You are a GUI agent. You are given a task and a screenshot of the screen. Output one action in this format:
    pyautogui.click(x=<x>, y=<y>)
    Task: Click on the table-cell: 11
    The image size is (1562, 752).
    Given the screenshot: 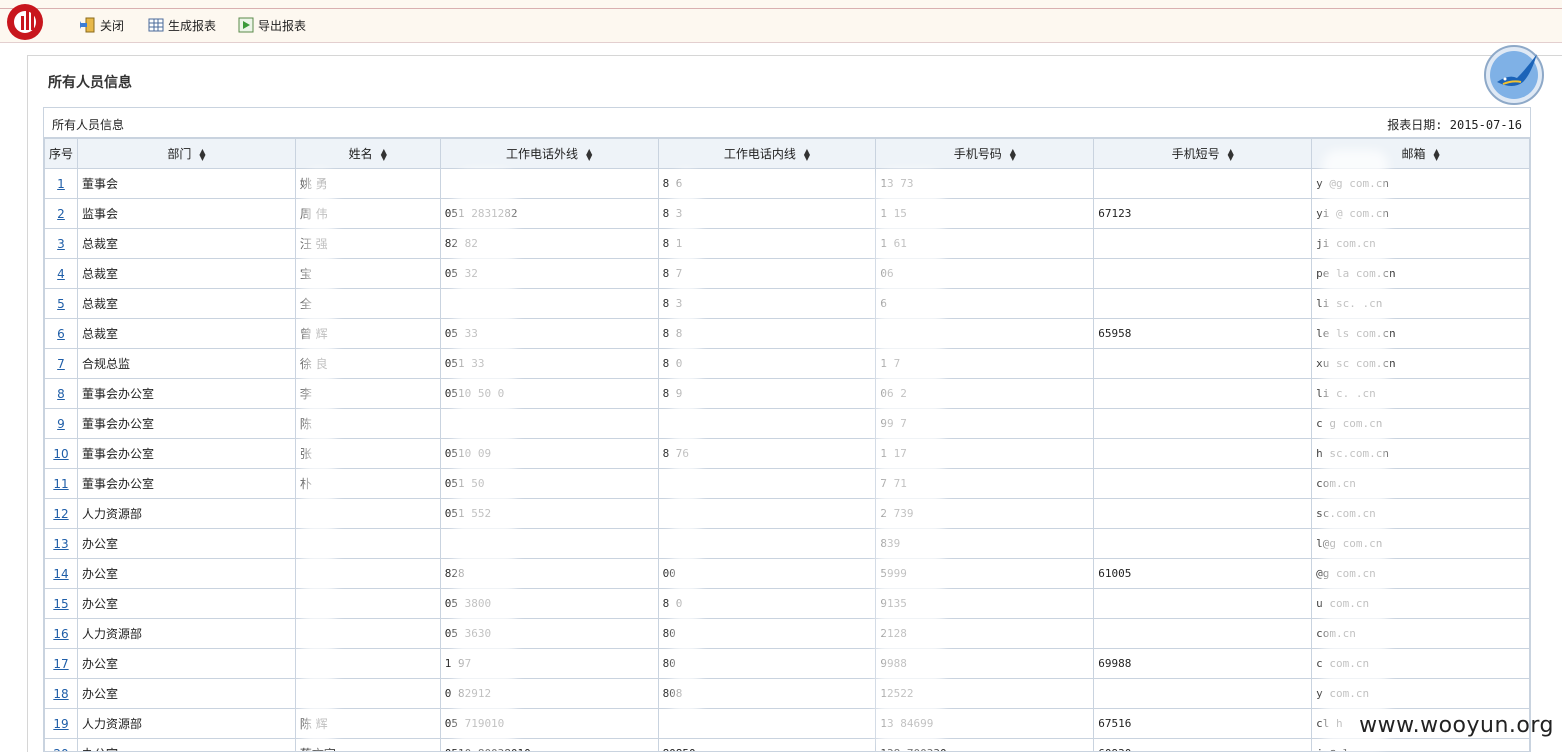 What is the action you would take?
    pyautogui.click(x=61, y=483)
    